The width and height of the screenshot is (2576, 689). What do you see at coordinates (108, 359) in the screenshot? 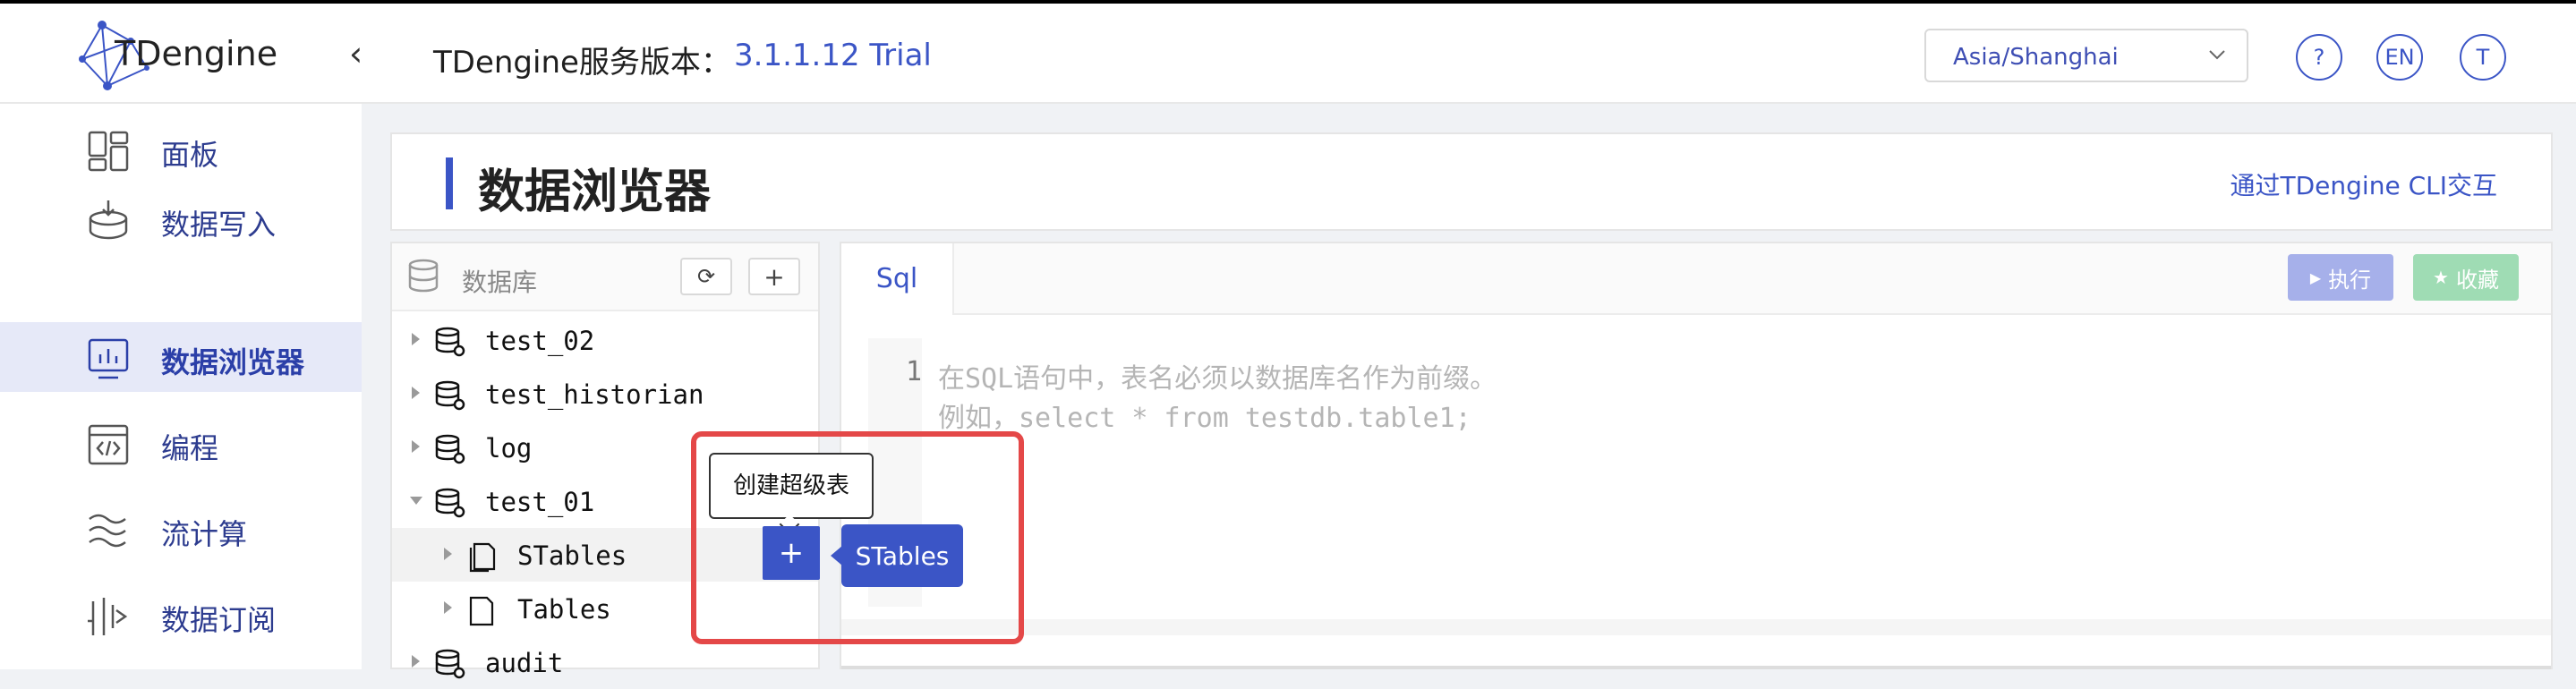
I see `data-browser-icon` at bounding box center [108, 359].